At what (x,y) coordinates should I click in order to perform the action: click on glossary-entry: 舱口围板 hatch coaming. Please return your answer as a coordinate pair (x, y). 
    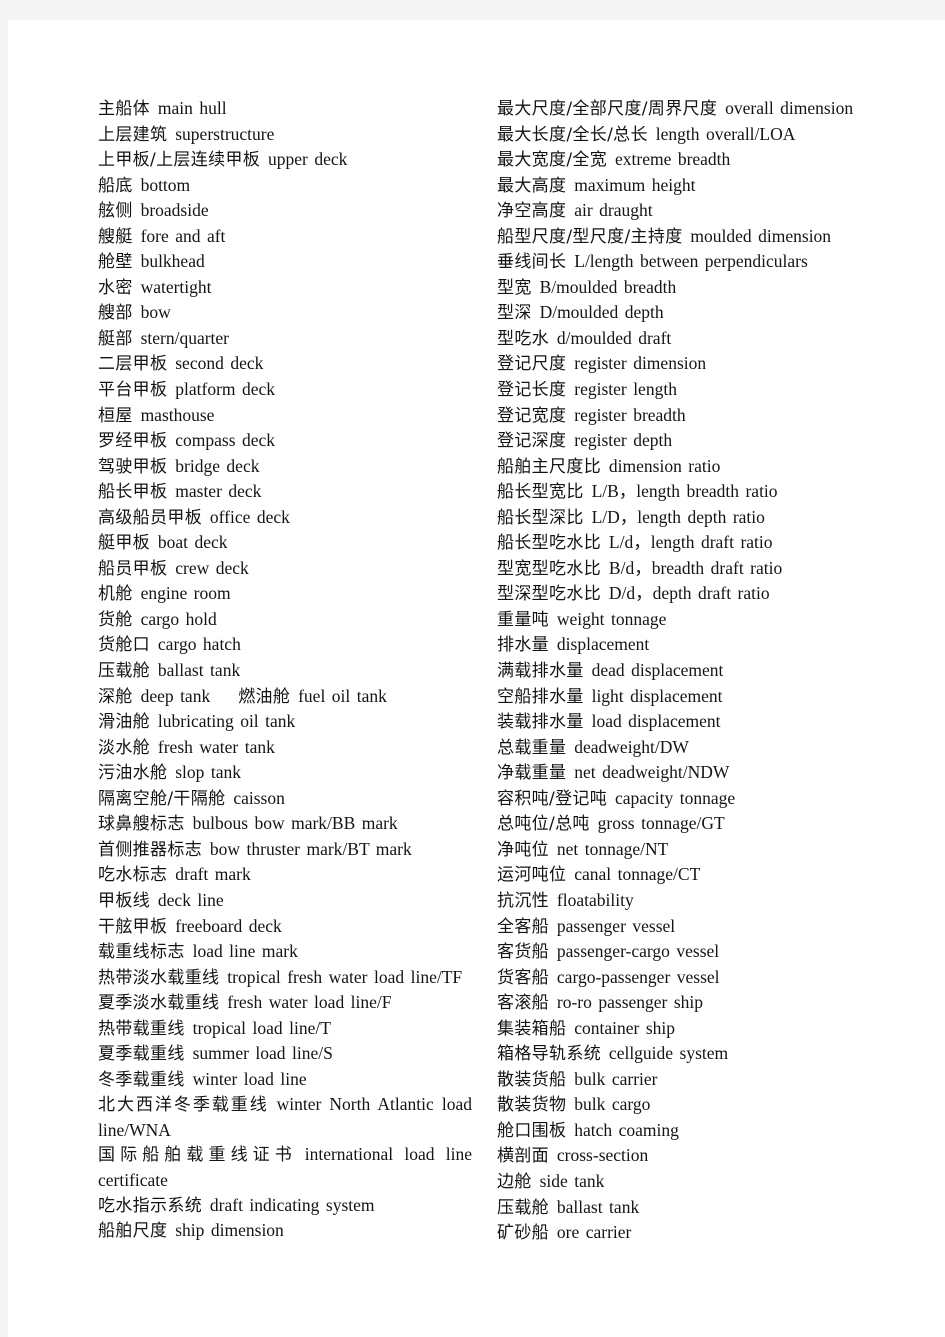
    Looking at the image, I should click on (683, 1131).